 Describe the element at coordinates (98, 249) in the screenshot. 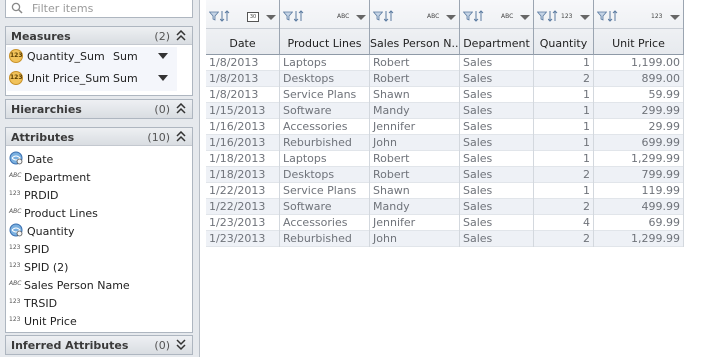

I see `attribute-item: 123 SPID` at that location.